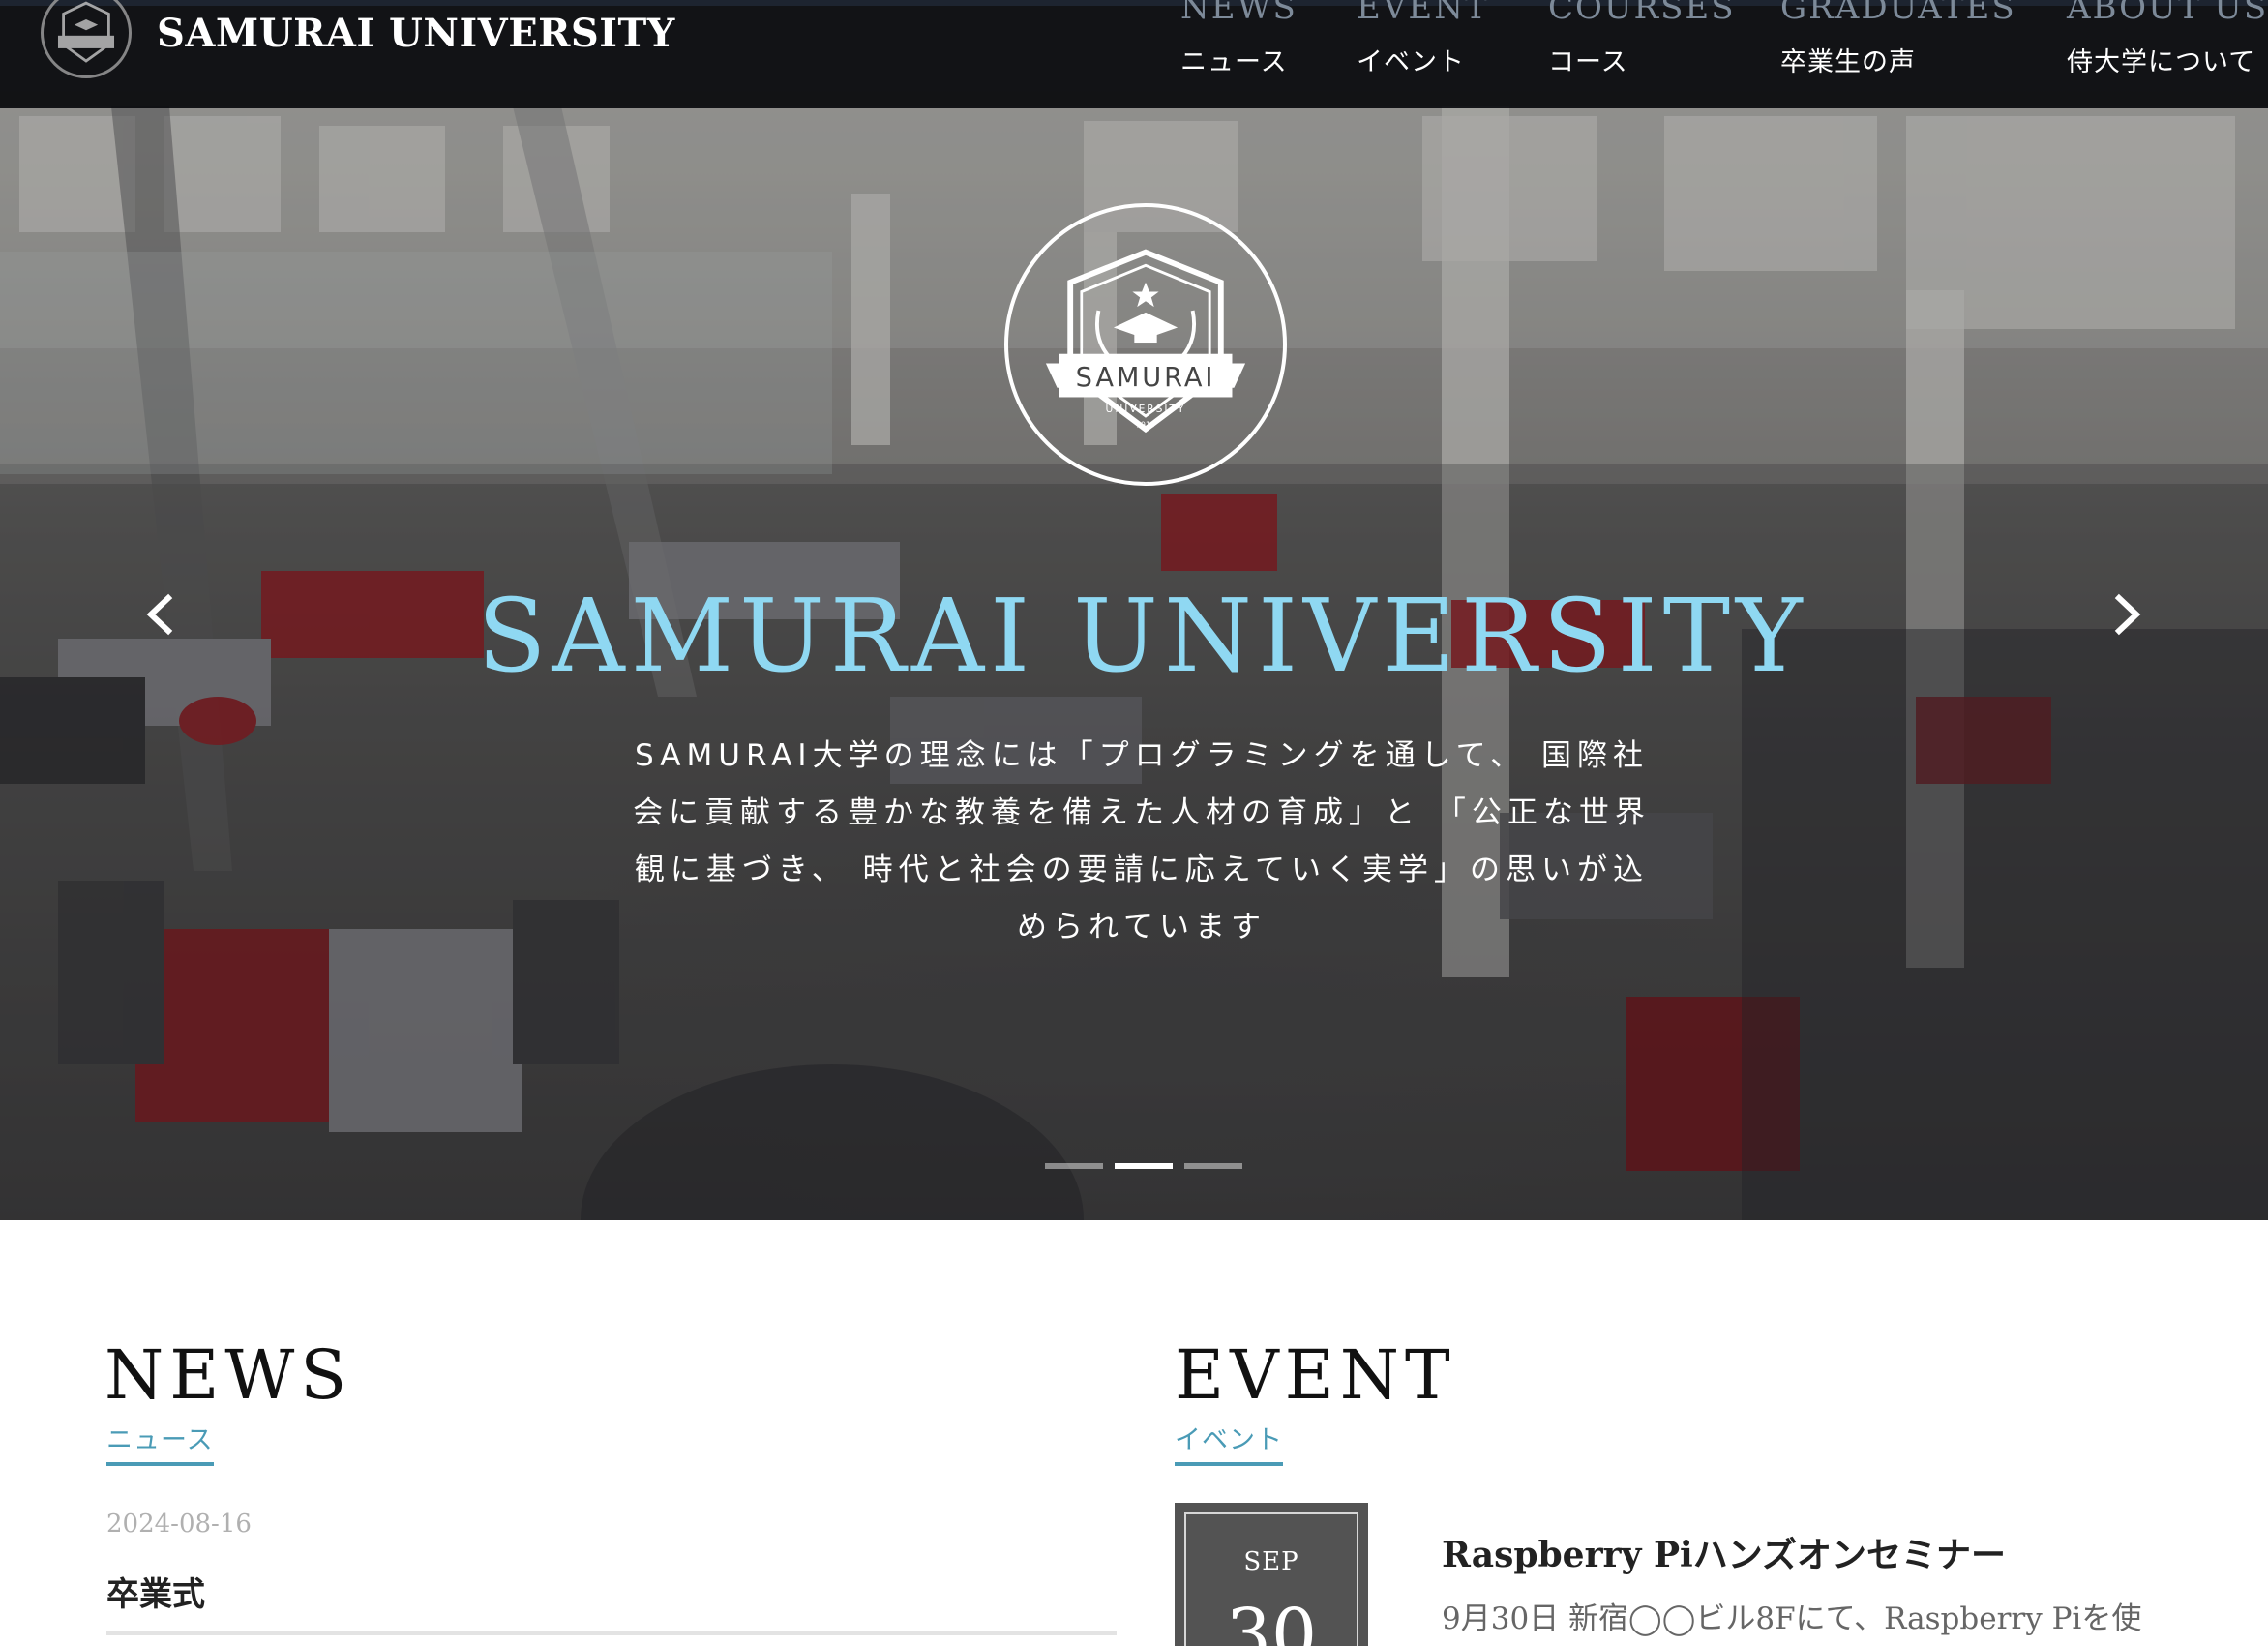 Image resolution: width=2268 pixels, height=1646 pixels. I want to click on event-subheading: イベント, so click(1229, 1442).